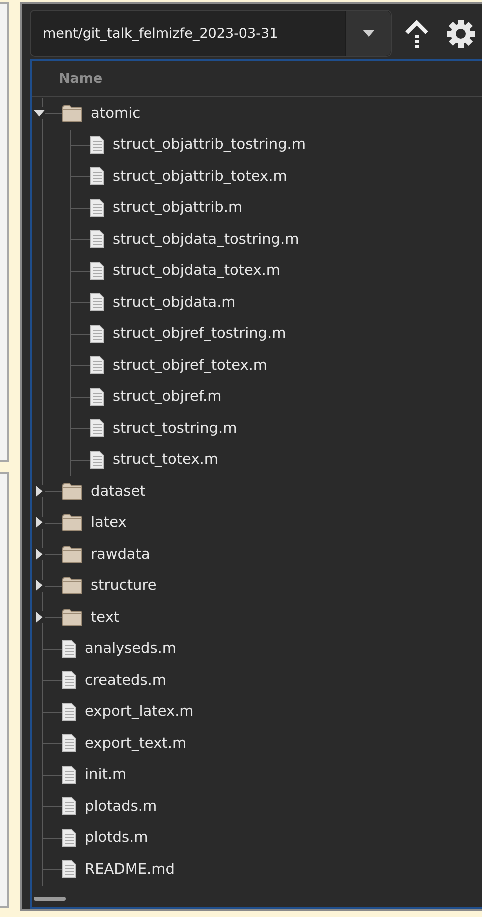  Describe the element at coordinates (105, 618) in the screenshot. I see `folder-name: text` at that location.